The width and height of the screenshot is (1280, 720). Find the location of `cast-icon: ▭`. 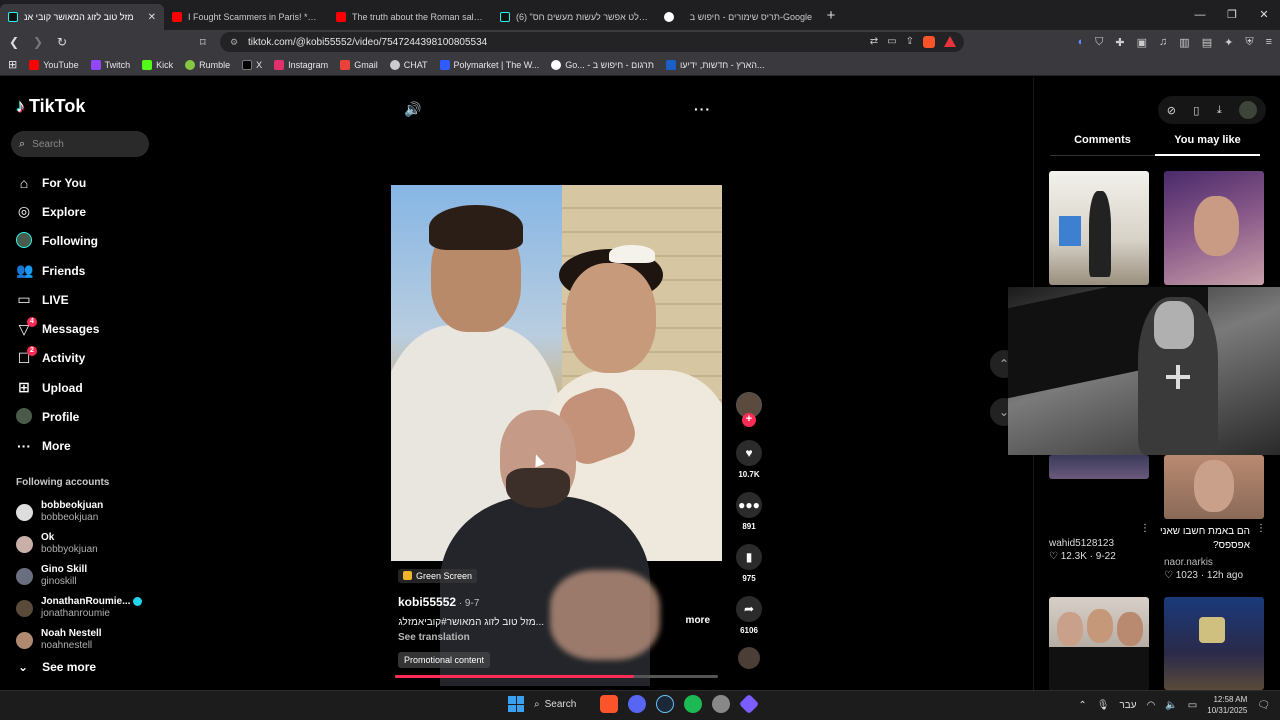

cast-icon: ▭ is located at coordinates (891, 42).